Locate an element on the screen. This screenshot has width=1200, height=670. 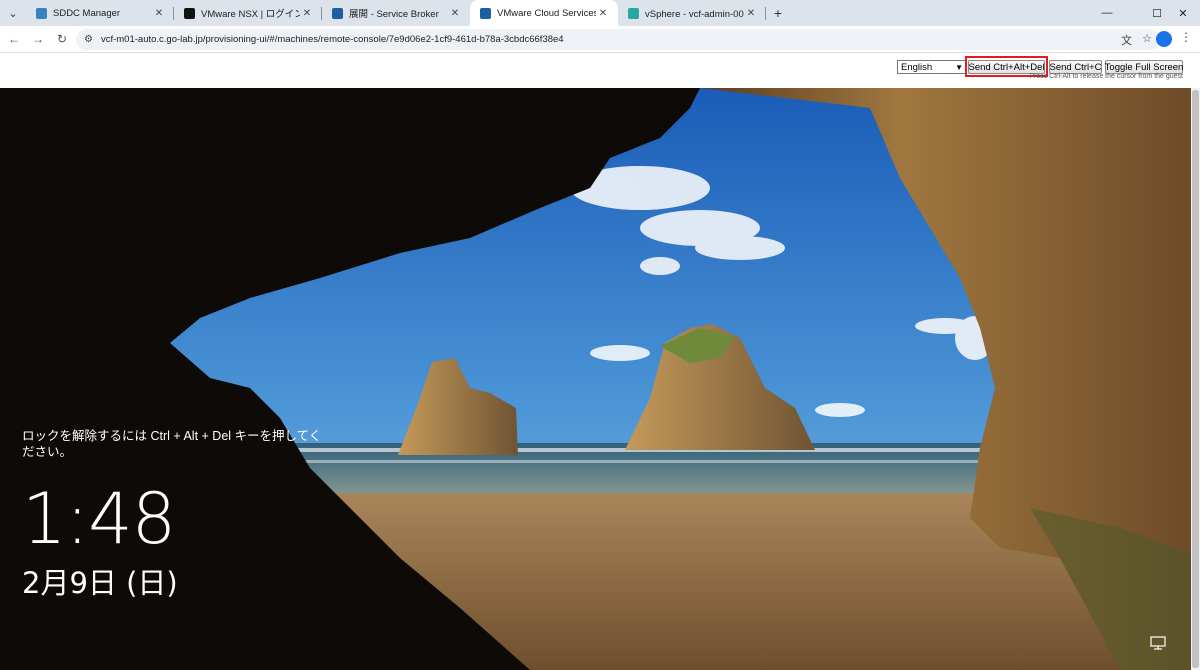
scrollbar-thumb is located at coordinates (1195, 379).